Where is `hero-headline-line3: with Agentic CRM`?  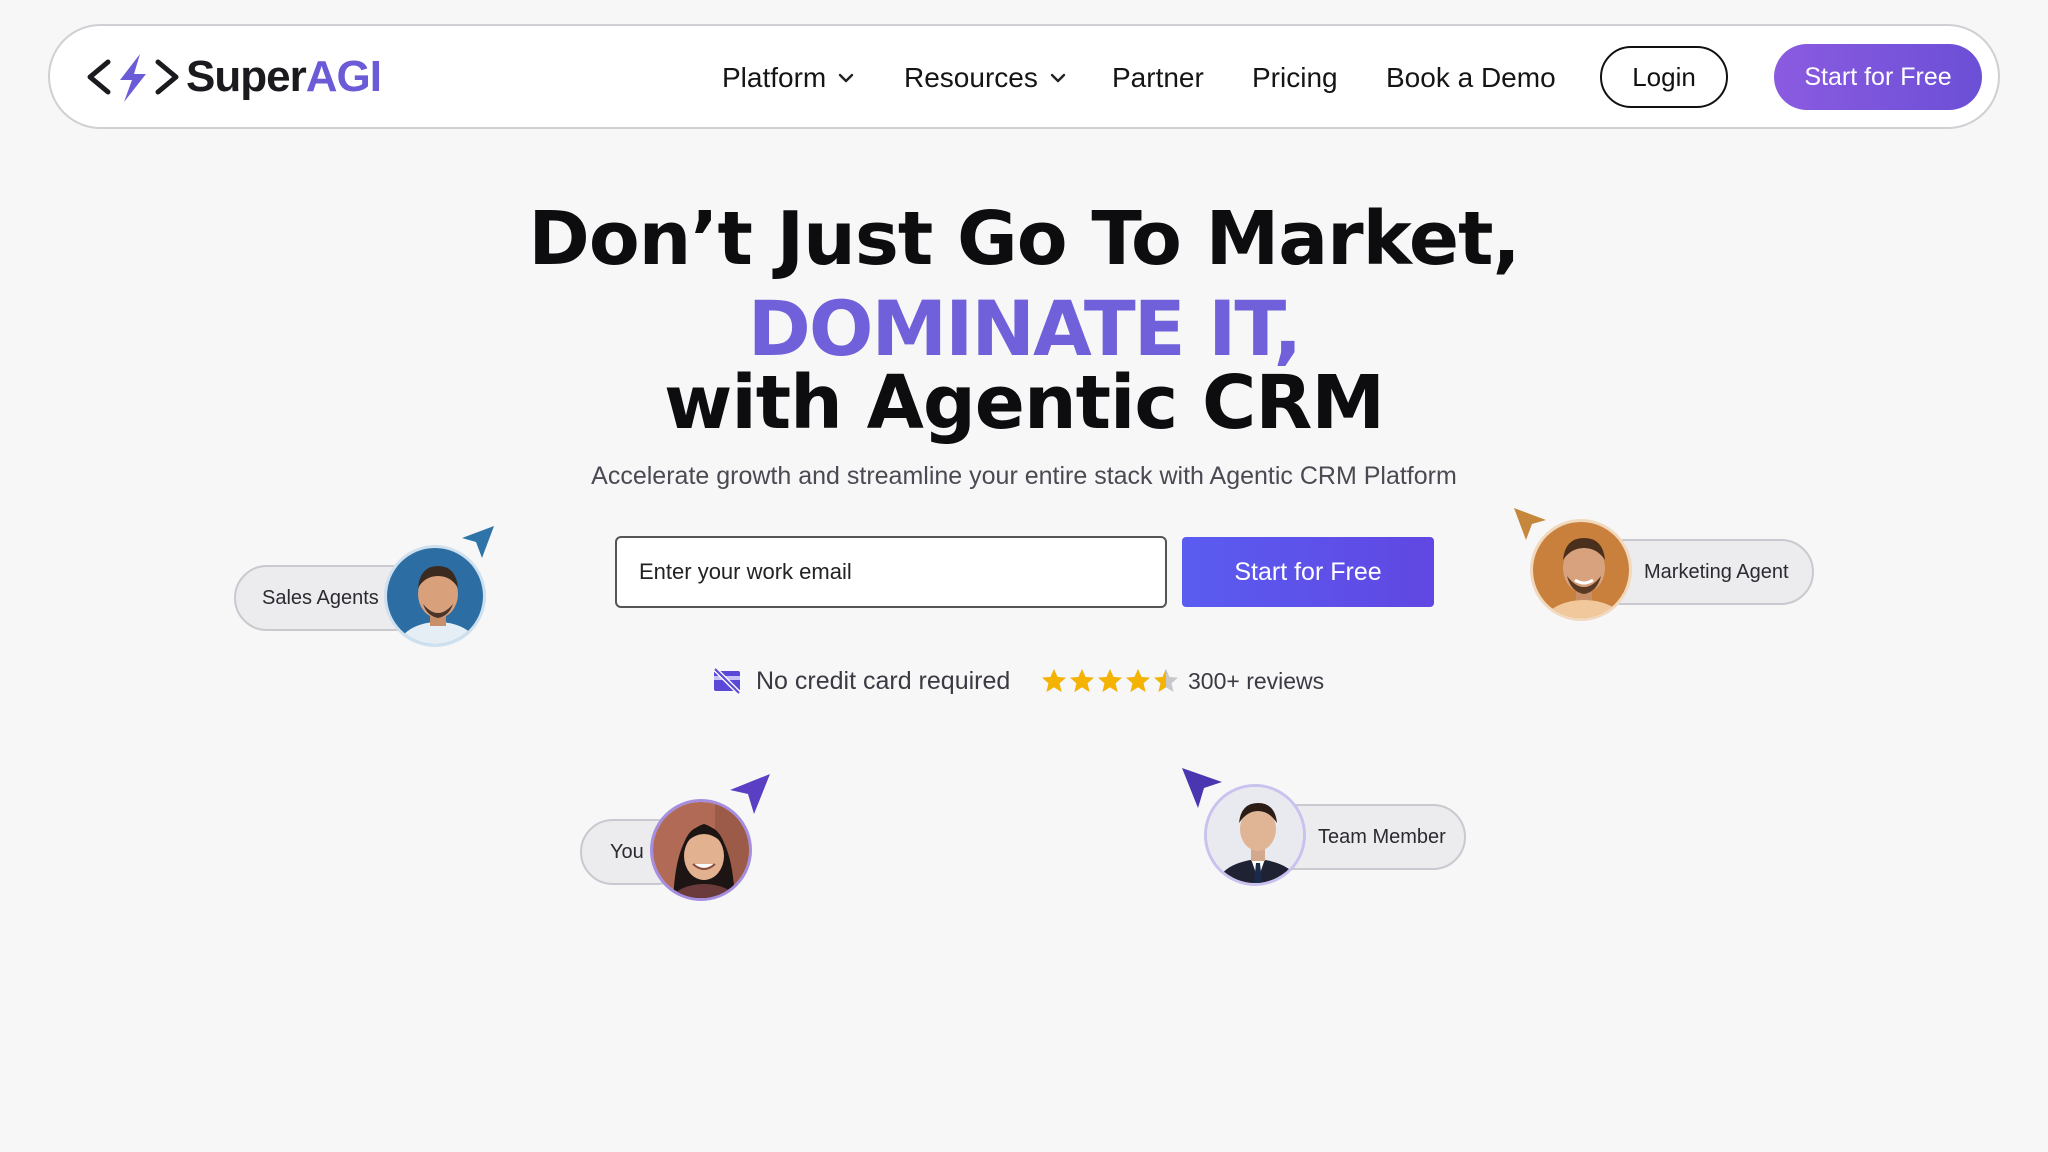 hero-headline-line3: with Agentic CRM is located at coordinates (1024, 403).